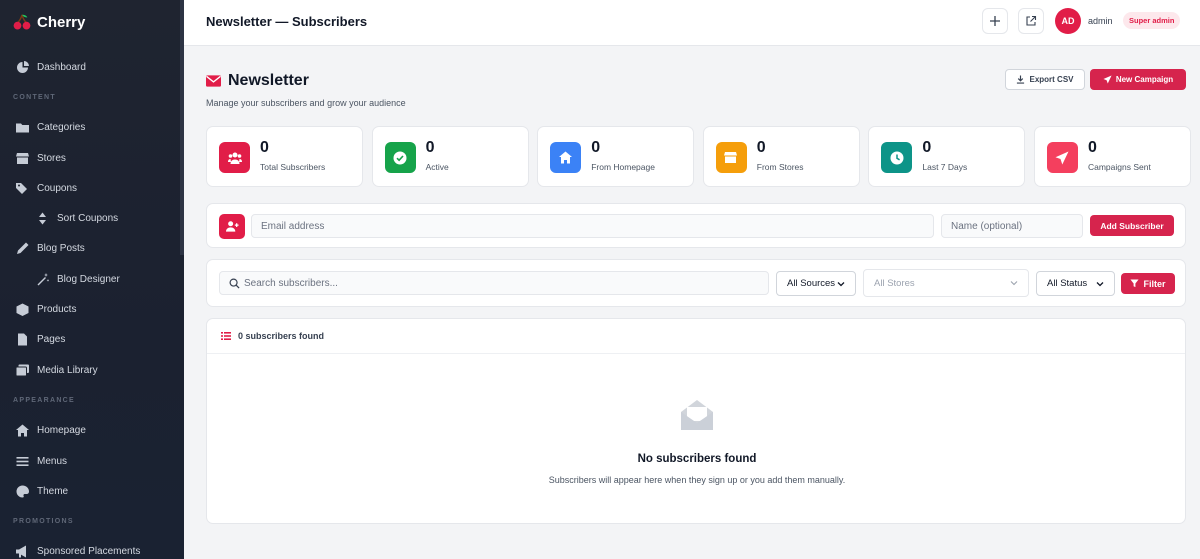  What do you see at coordinates (1100, 21) in the screenshot?
I see `user-name: admin` at bounding box center [1100, 21].